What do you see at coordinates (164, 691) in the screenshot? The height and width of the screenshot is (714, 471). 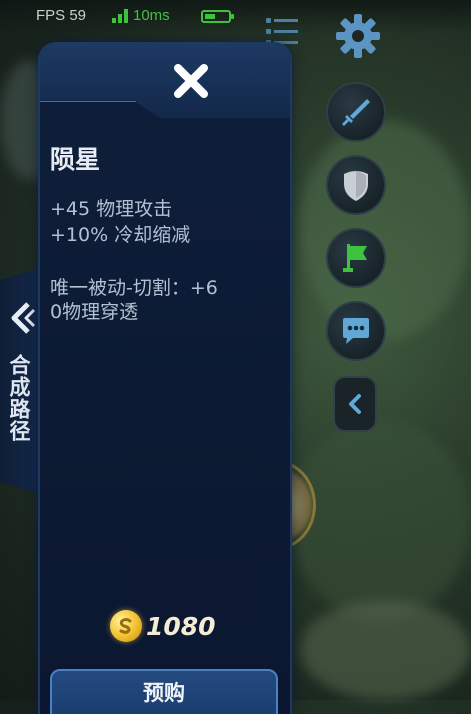 I see `preorder-button: 预购` at bounding box center [164, 691].